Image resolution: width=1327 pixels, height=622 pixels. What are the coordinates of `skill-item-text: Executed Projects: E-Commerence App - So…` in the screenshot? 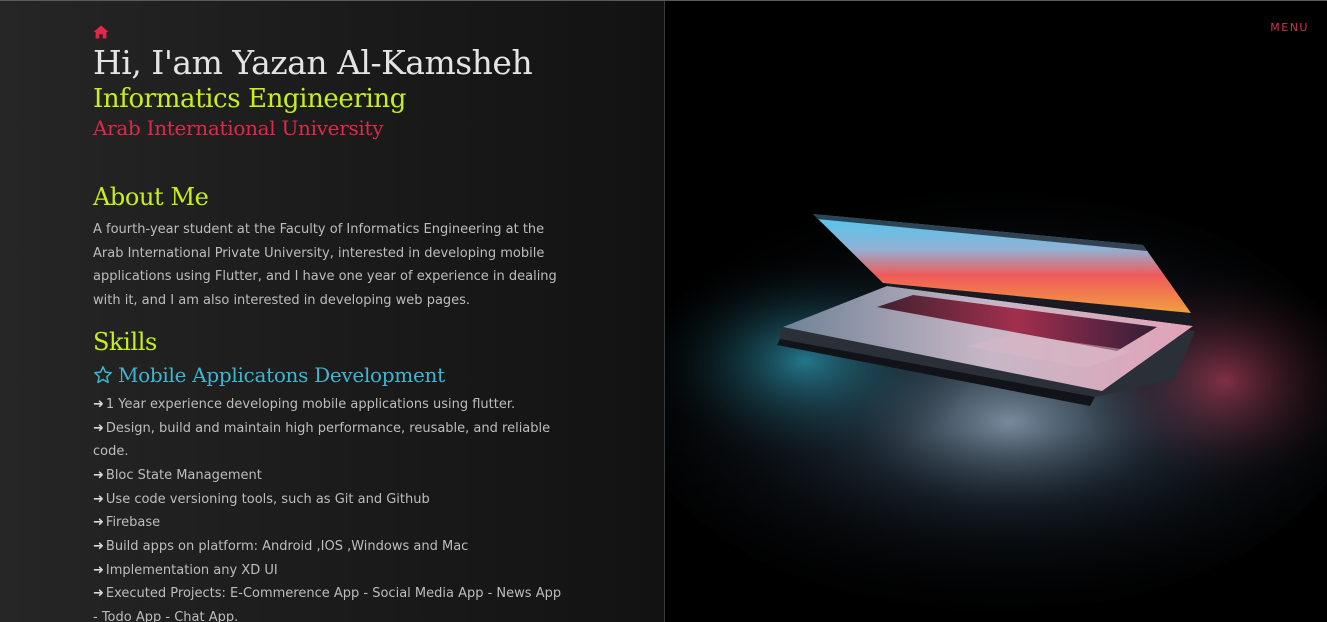 It's located at (327, 604).